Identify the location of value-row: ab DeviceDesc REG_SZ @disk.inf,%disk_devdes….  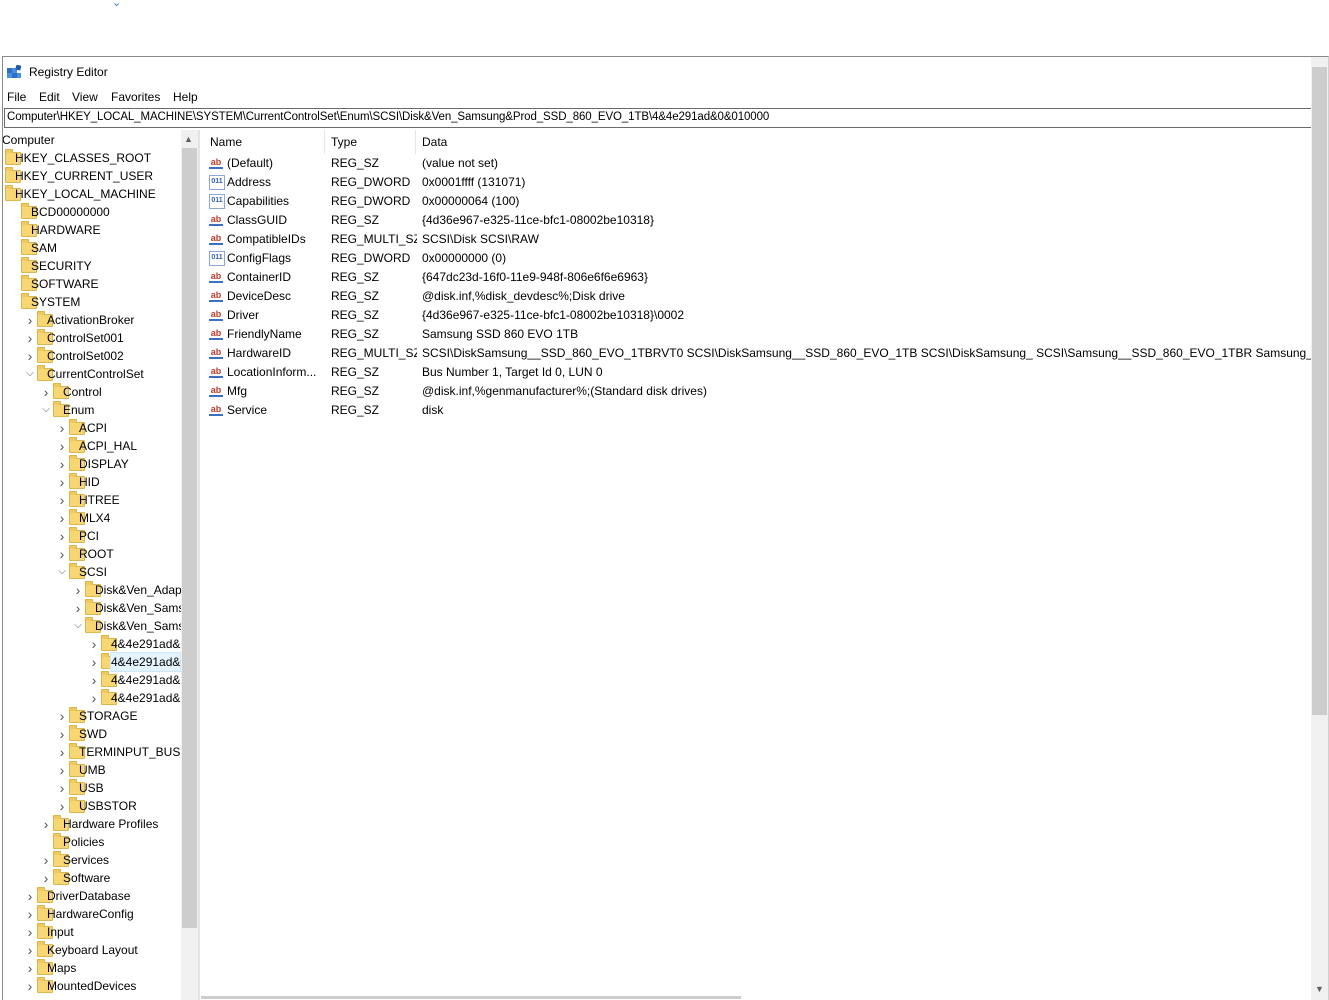
(757, 296).